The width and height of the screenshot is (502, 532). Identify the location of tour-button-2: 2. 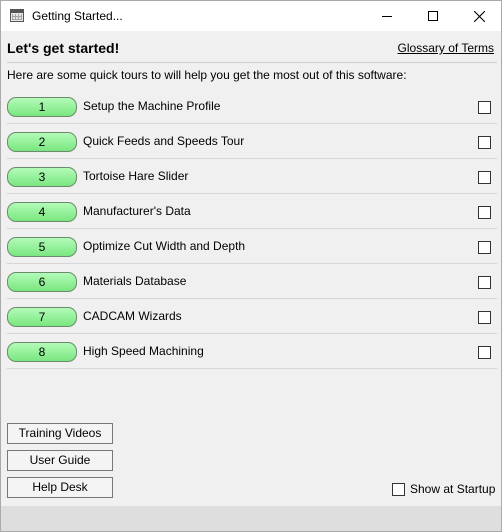
(42, 142).